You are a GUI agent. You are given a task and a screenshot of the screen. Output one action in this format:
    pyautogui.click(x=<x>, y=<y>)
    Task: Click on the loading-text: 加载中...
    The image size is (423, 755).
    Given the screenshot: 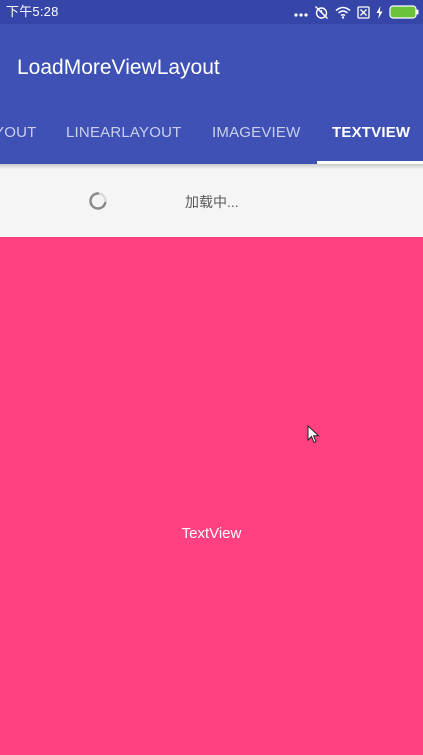 What is the action you would take?
    pyautogui.click(x=212, y=202)
    